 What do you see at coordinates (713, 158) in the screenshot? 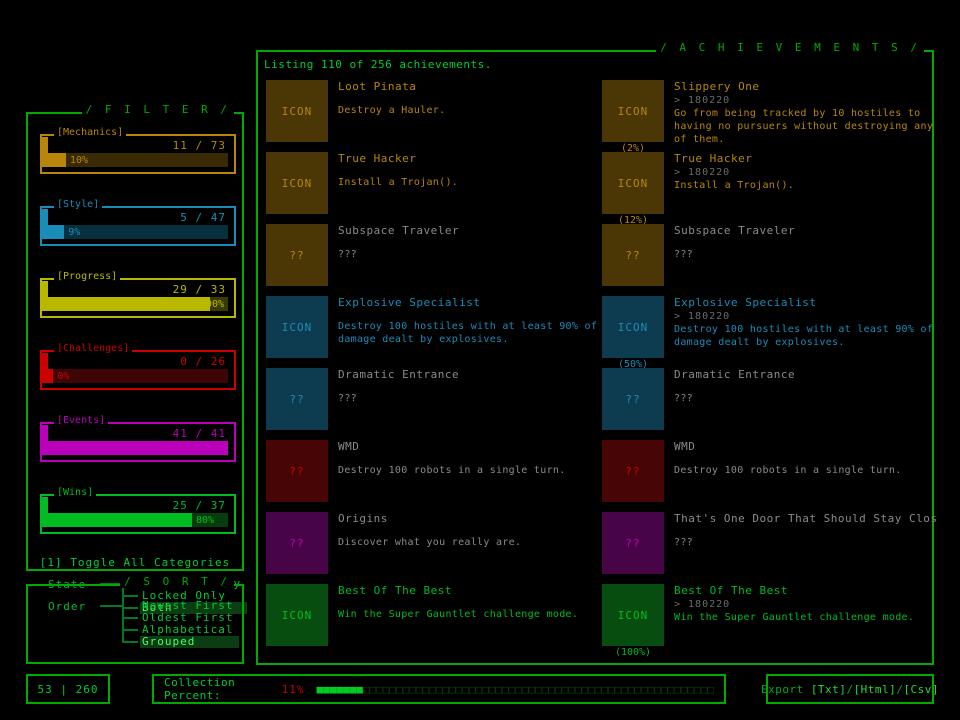
I see `achievement-title: True Hacker` at bounding box center [713, 158].